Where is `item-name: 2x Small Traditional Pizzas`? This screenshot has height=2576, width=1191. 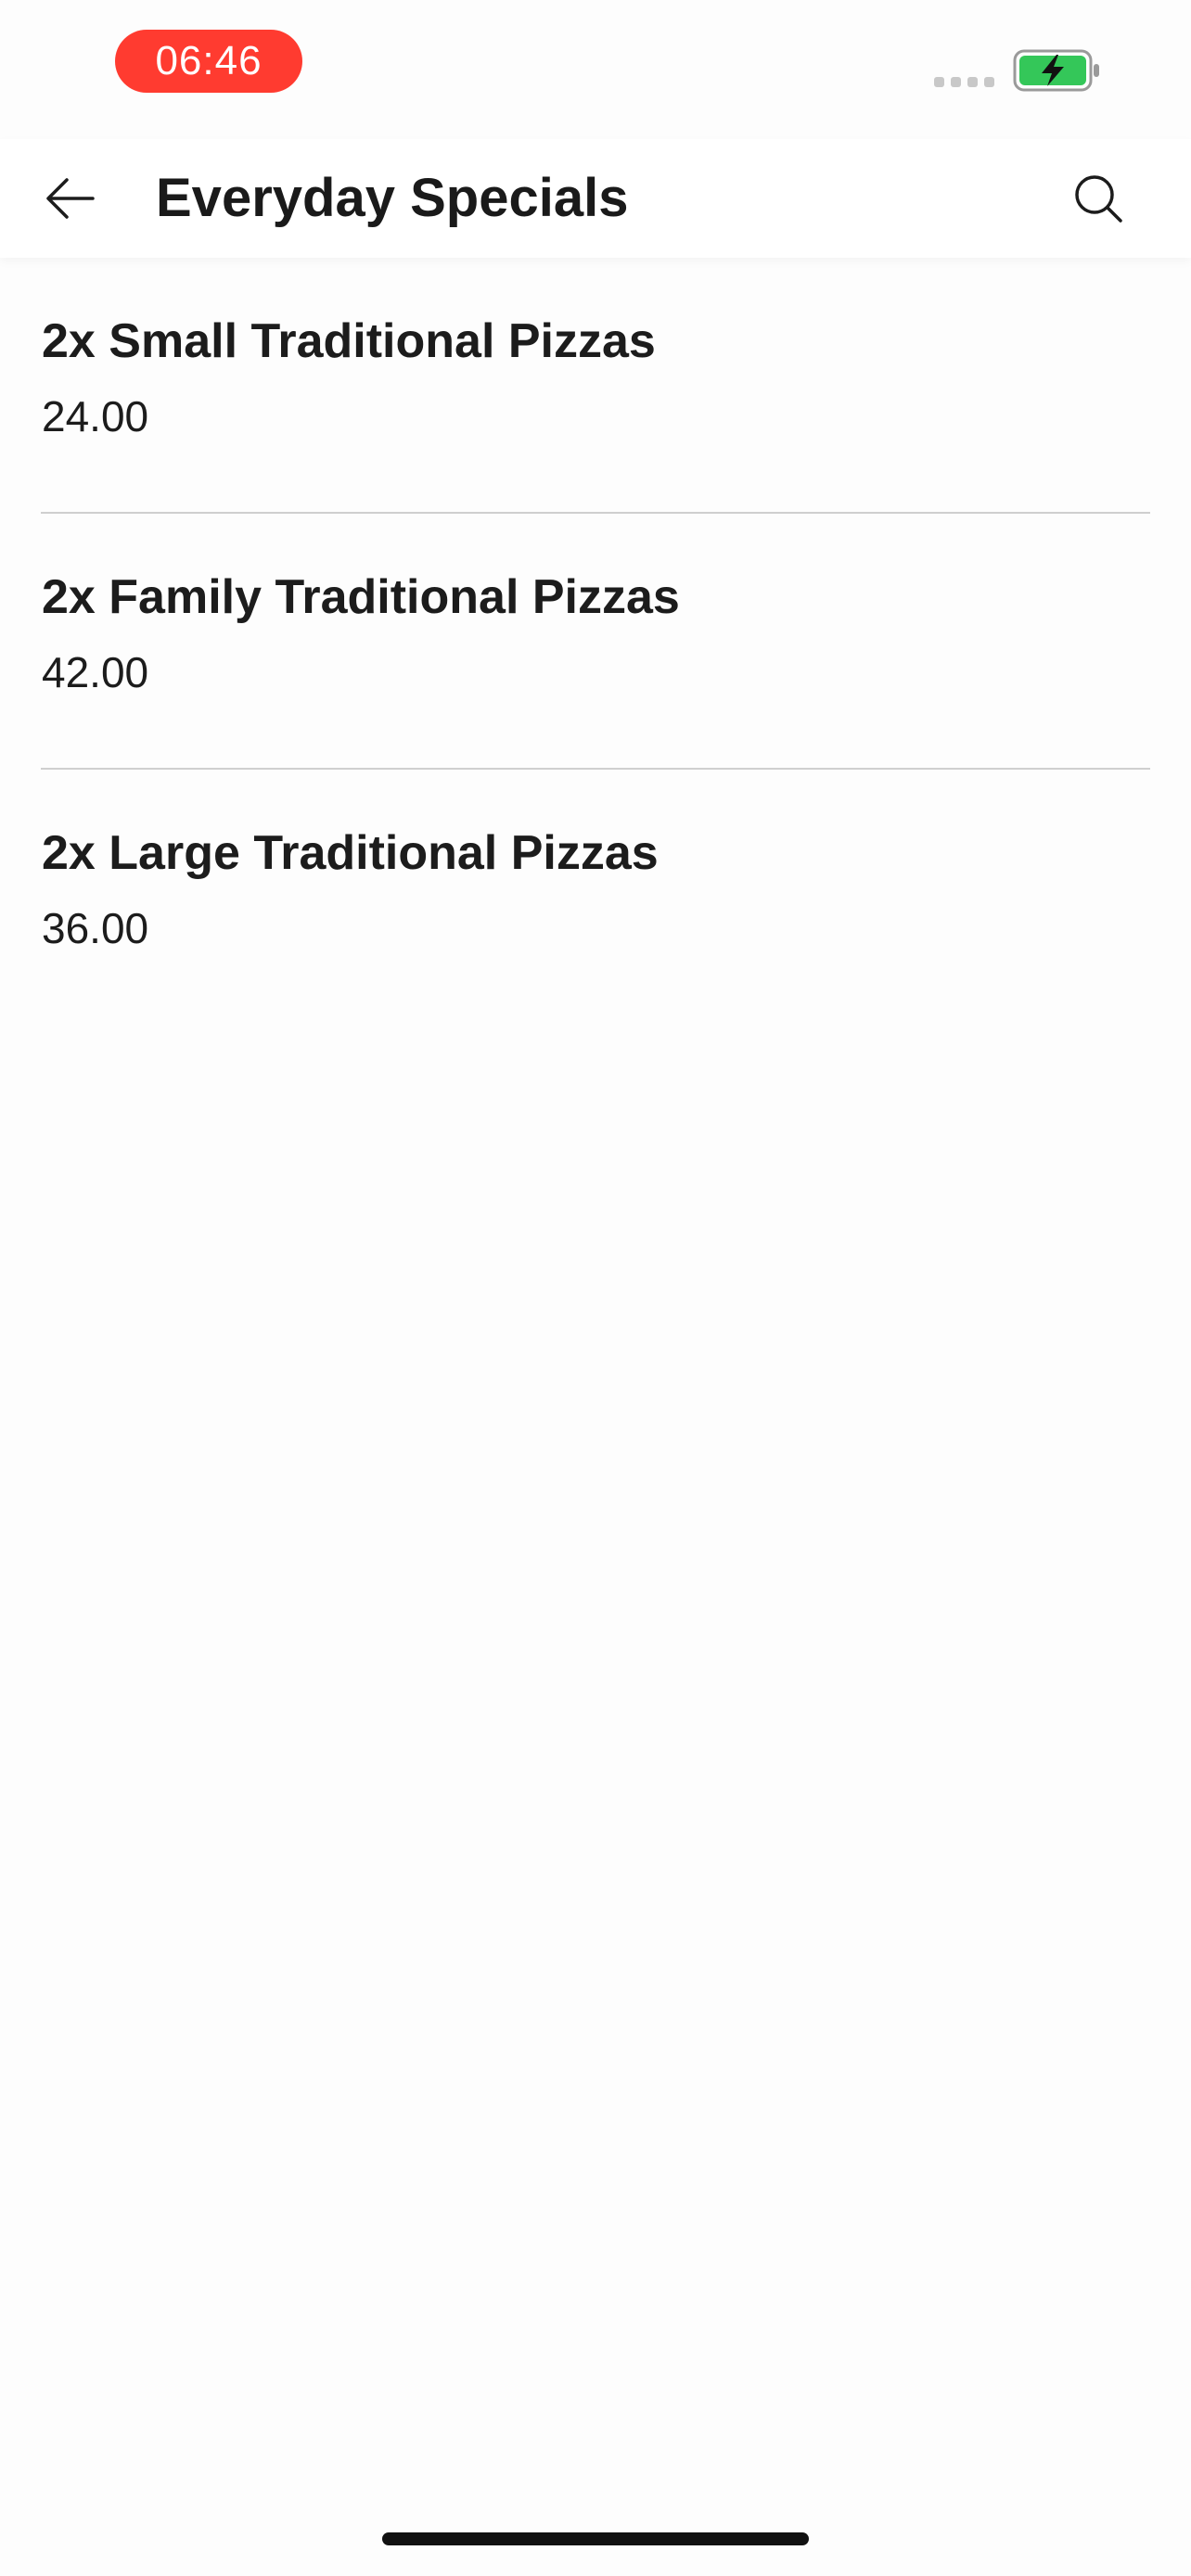
item-name: 2x Small Traditional Pizzas is located at coordinates (349, 341).